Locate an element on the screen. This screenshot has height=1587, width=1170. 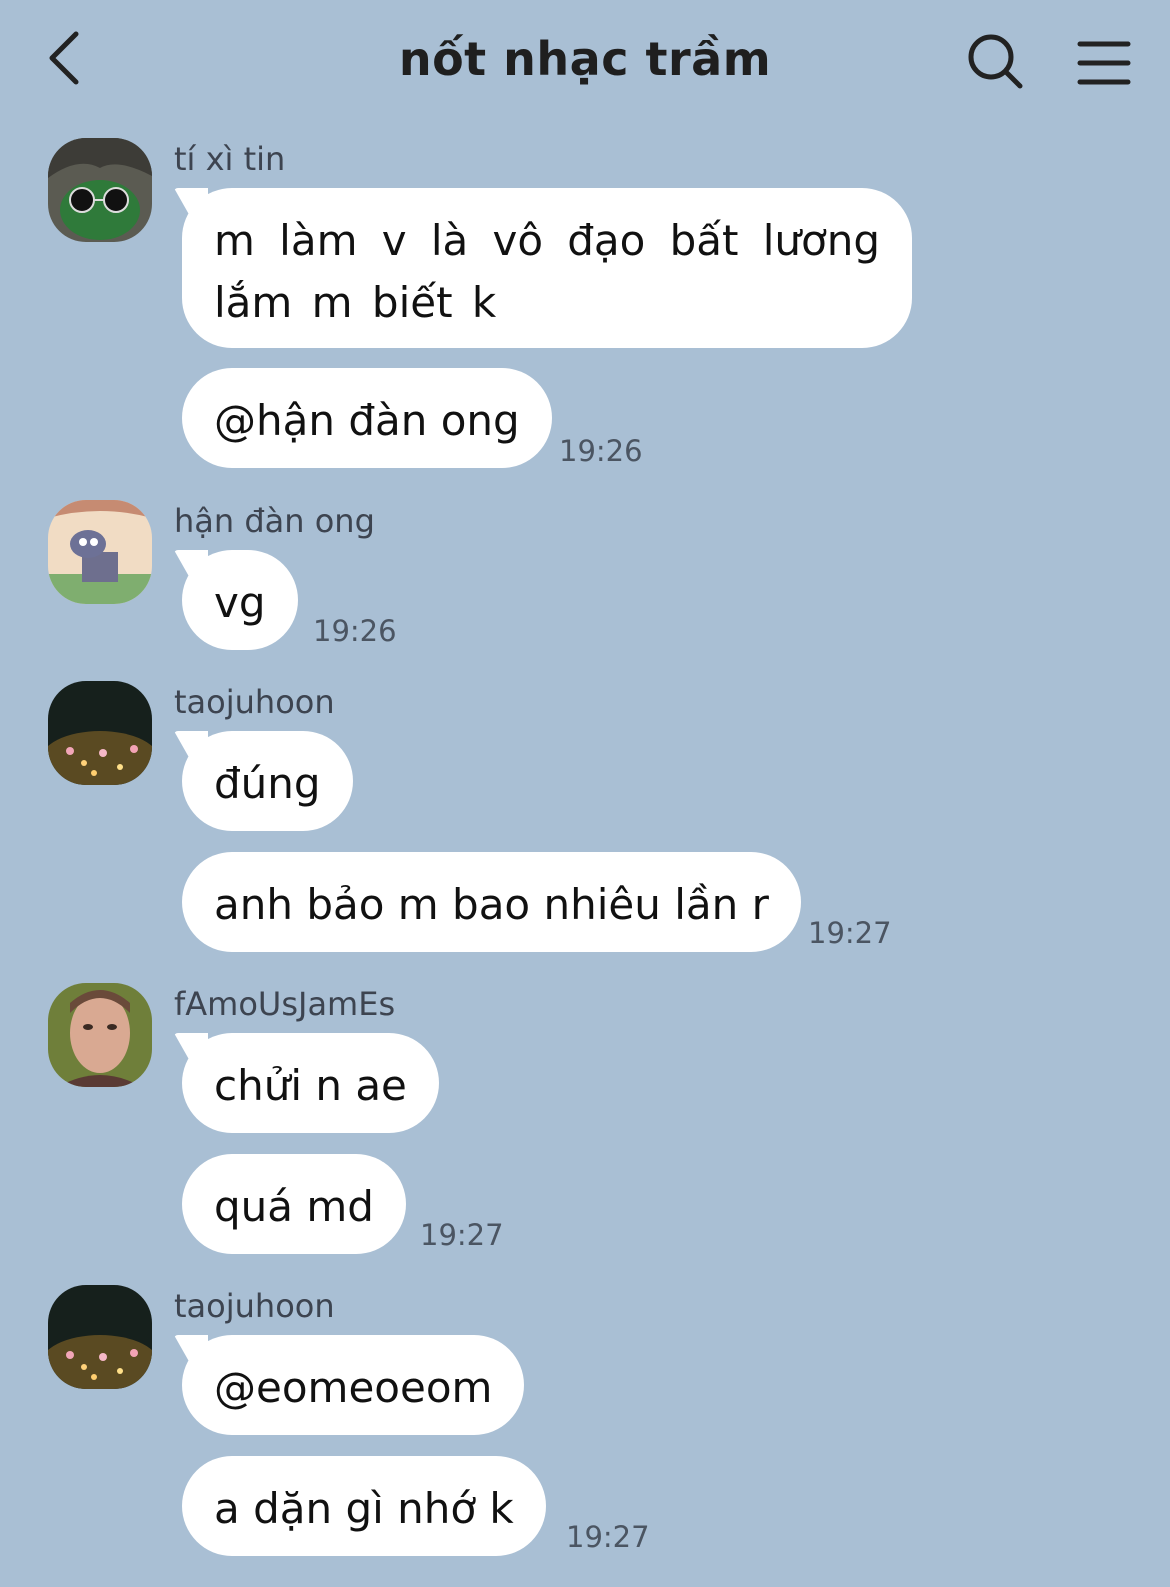
message-bubble: chửi n ae is located at coordinates (310, 1083).